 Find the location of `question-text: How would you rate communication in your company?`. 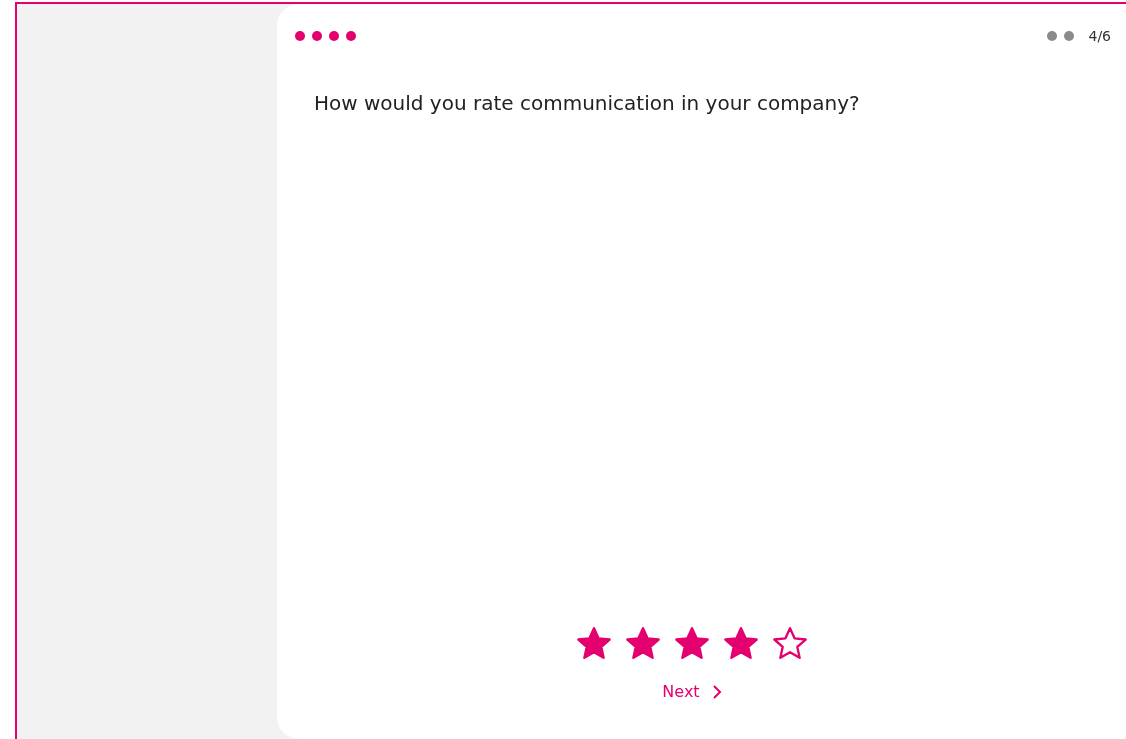

question-text: How would you rate communication in your company? is located at coordinates (587, 102).